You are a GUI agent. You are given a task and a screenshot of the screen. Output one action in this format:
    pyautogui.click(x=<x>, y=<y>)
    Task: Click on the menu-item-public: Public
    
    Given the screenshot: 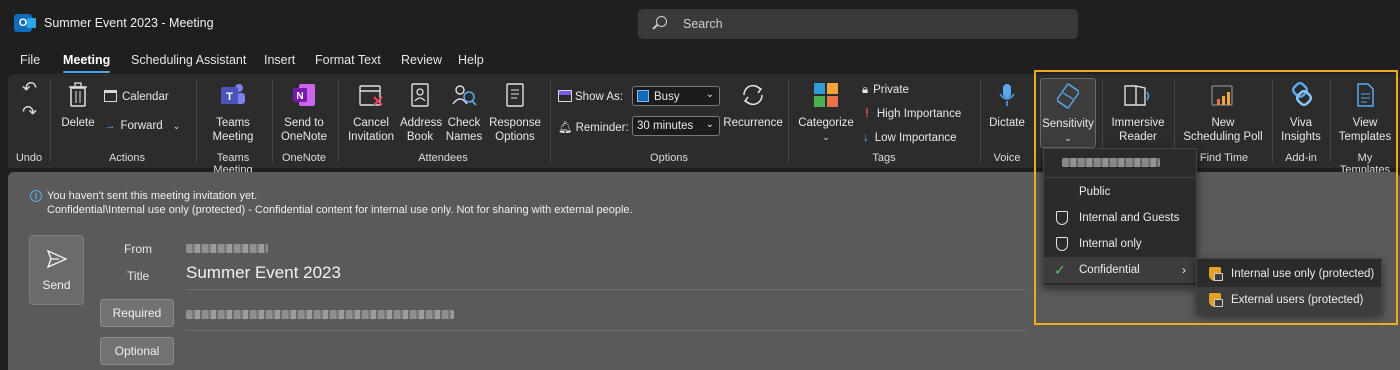 What is the action you would take?
    pyautogui.click(x=1120, y=192)
    